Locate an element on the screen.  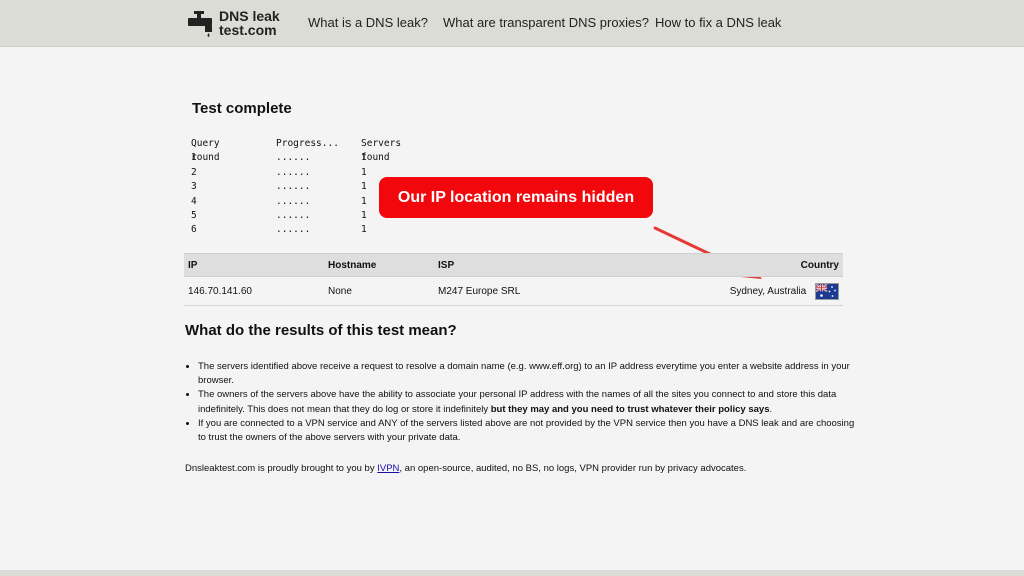
results-meaning-heading: What do the results of this test mean? is located at coordinates (321, 330).